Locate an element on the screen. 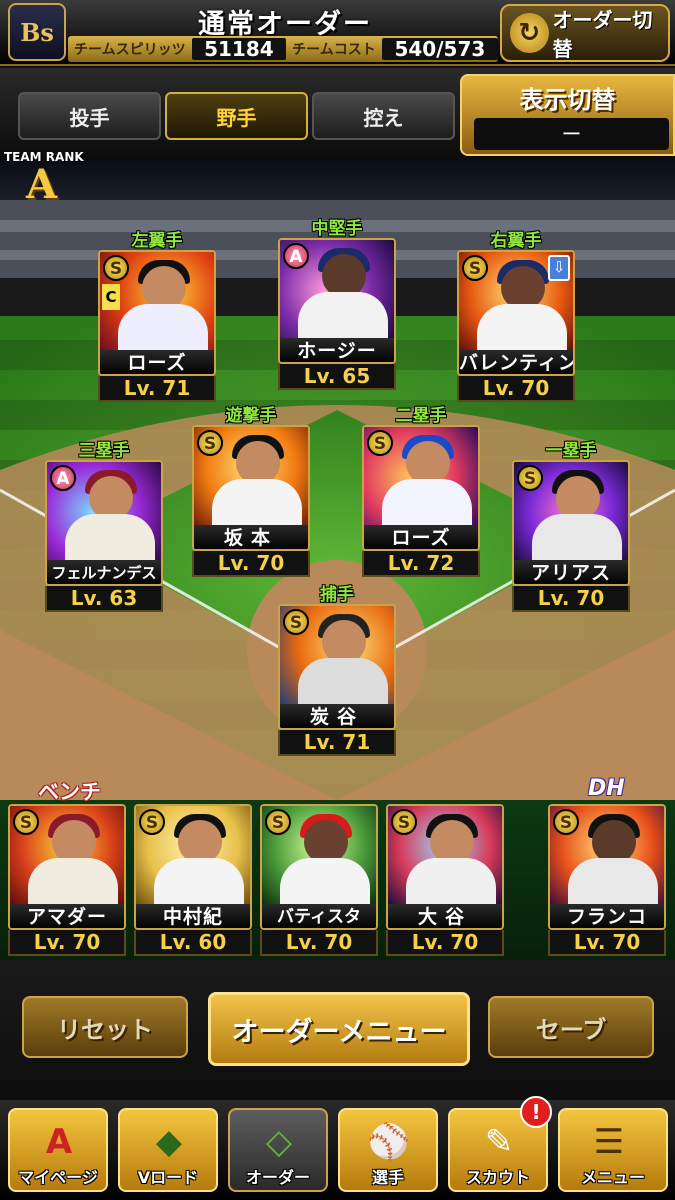  nav-menu: ☰ メニュー is located at coordinates (613, 1150).